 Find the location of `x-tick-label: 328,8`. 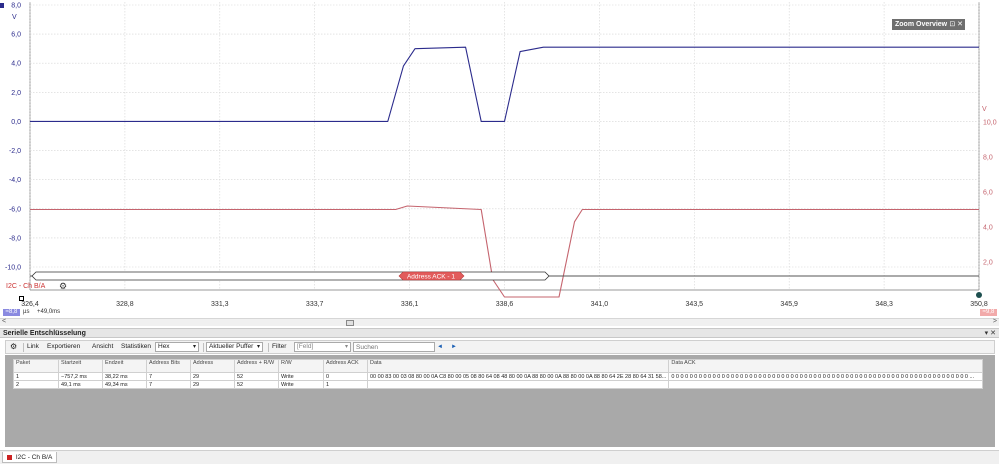

x-tick-label: 328,8 is located at coordinates (125, 304).